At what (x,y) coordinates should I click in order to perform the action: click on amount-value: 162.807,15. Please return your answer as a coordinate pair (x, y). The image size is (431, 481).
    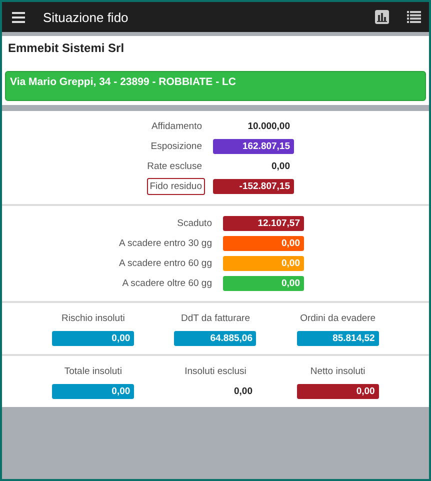
    Looking at the image, I should click on (253, 146).